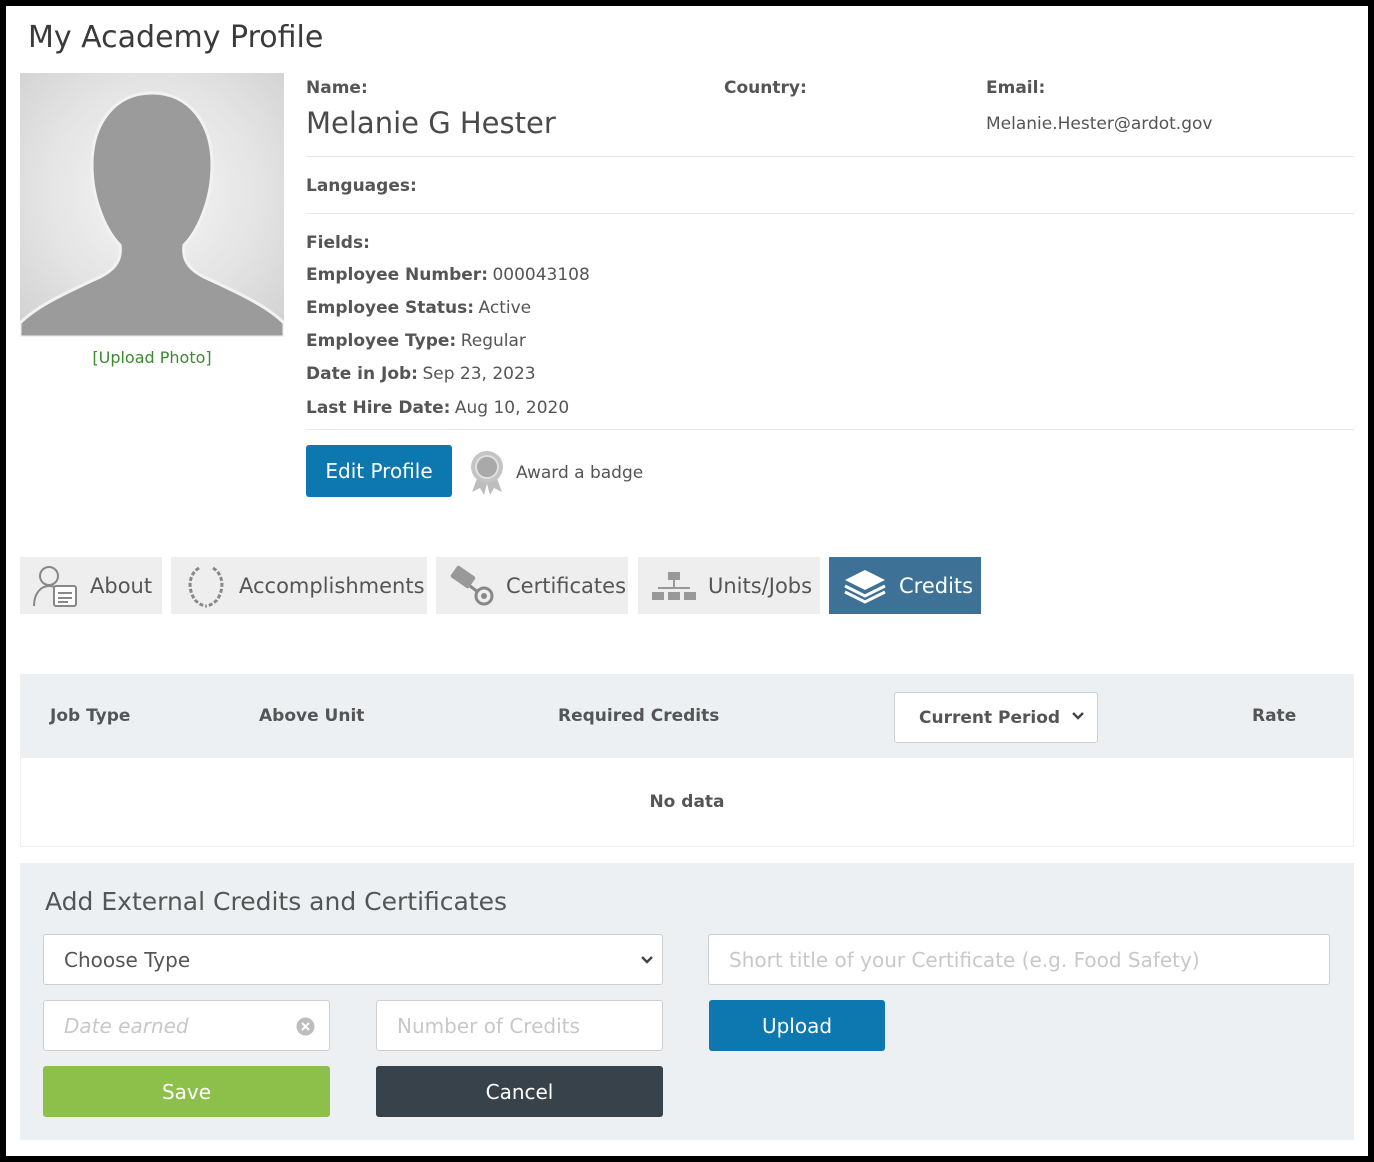  What do you see at coordinates (797, 1025) in the screenshot?
I see `upload-button: Upload` at bounding box center [797, 1025].